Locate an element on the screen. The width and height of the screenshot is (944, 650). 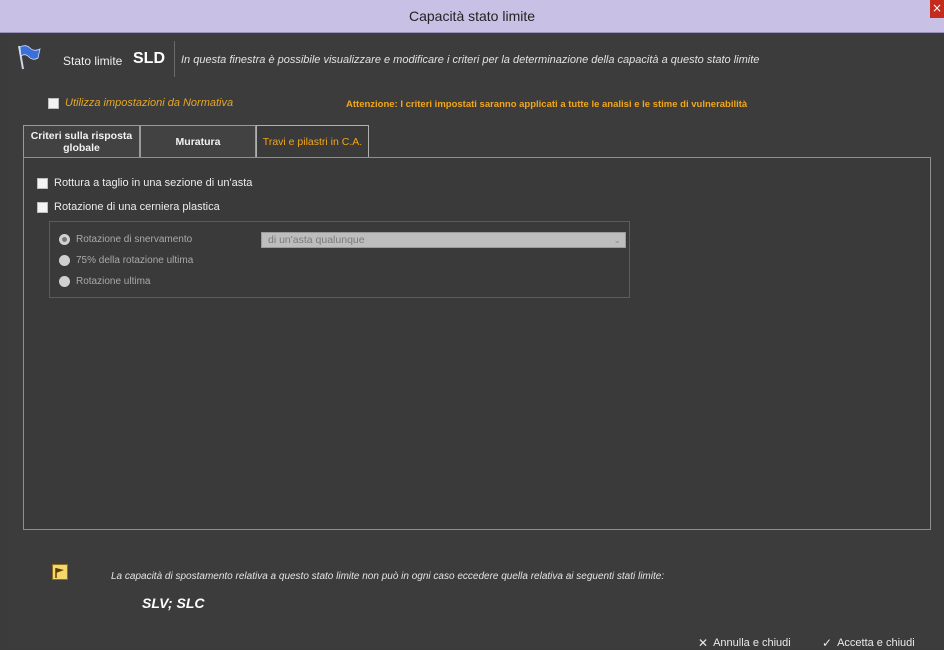
tab-label: Muratura is located at coordinates (198, 141).